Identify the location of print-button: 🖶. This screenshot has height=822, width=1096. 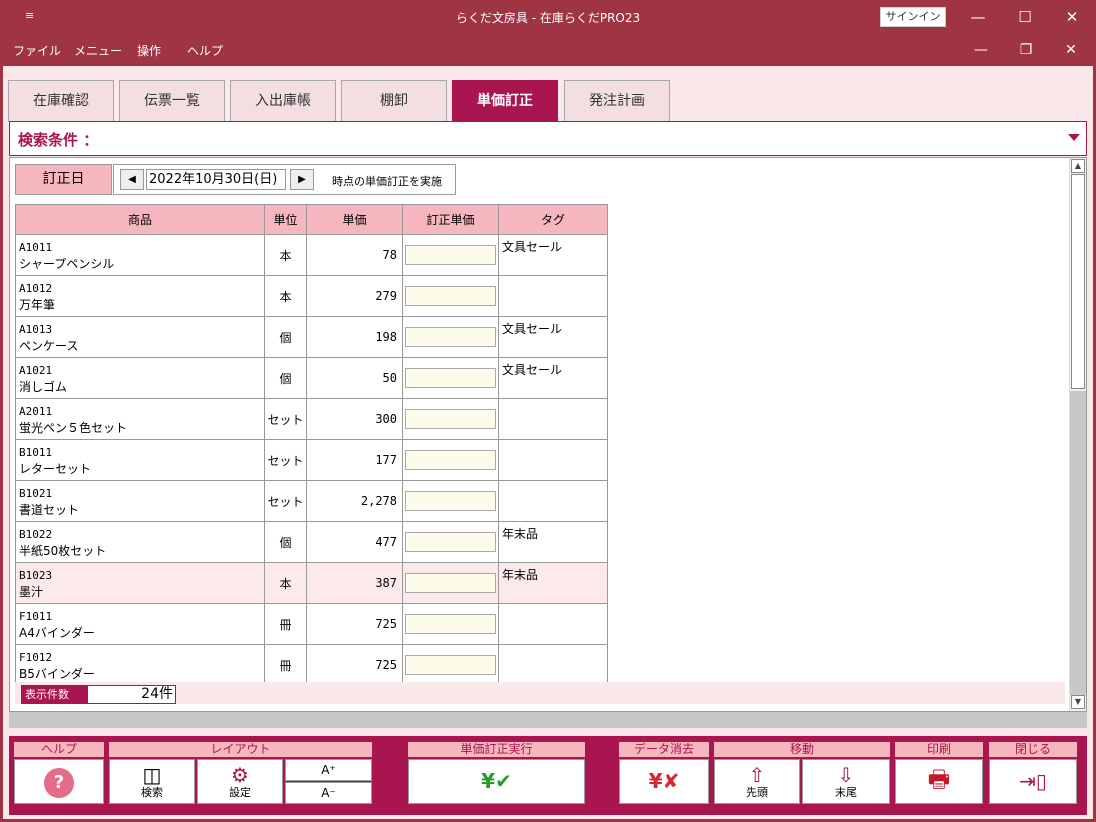
(939, 781).